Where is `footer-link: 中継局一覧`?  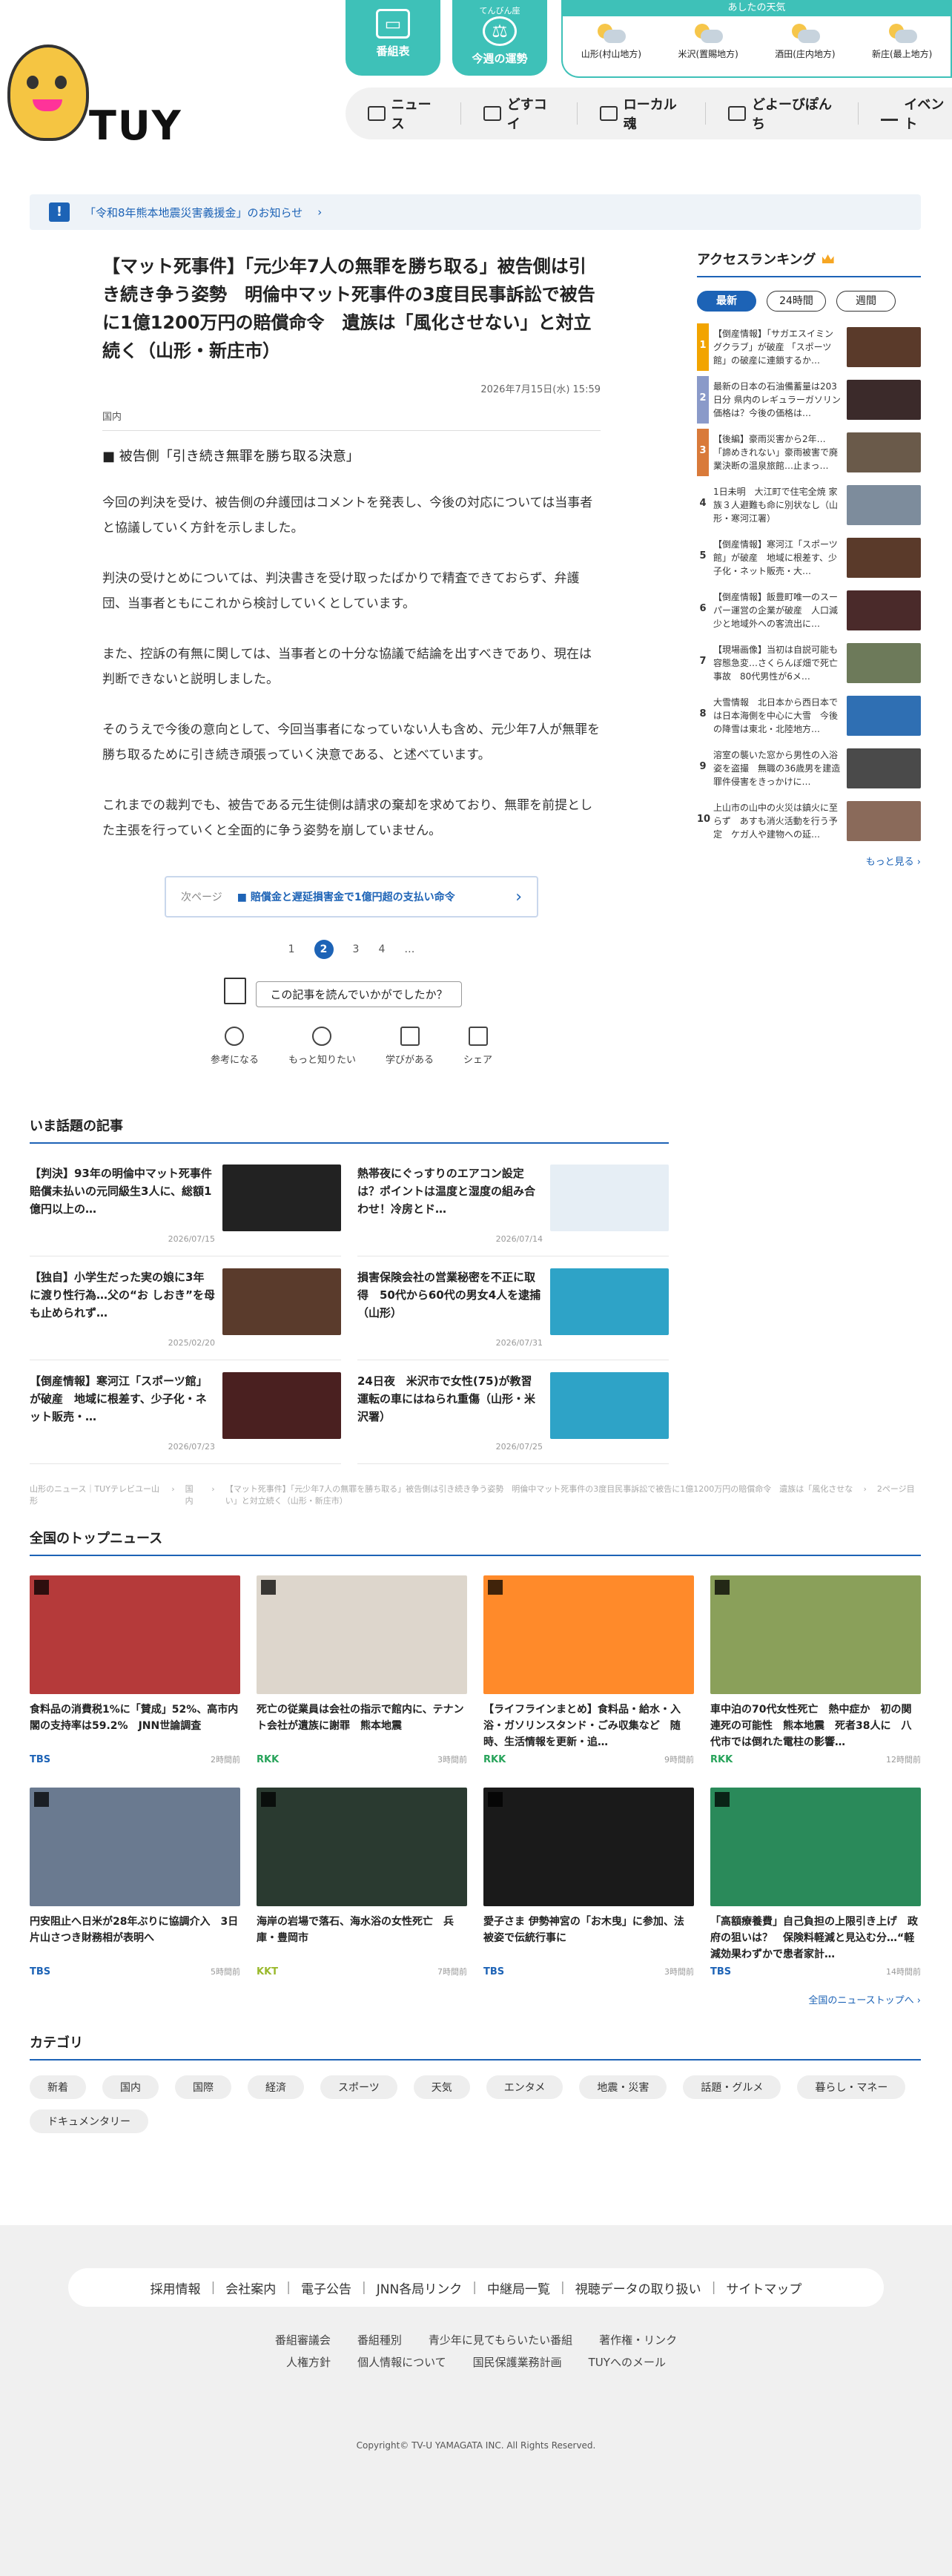
footer-link: 中継局一覧 is located at coordinates (518, 2288).